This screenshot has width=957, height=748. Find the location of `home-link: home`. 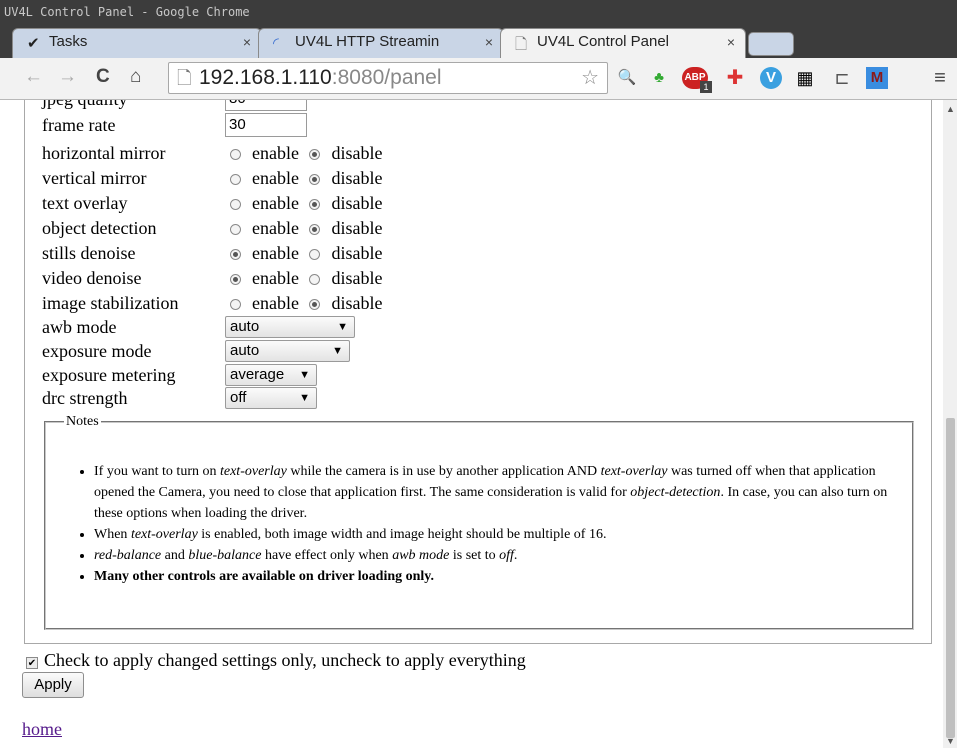

home-link: home is located at coordinates (42, 729).